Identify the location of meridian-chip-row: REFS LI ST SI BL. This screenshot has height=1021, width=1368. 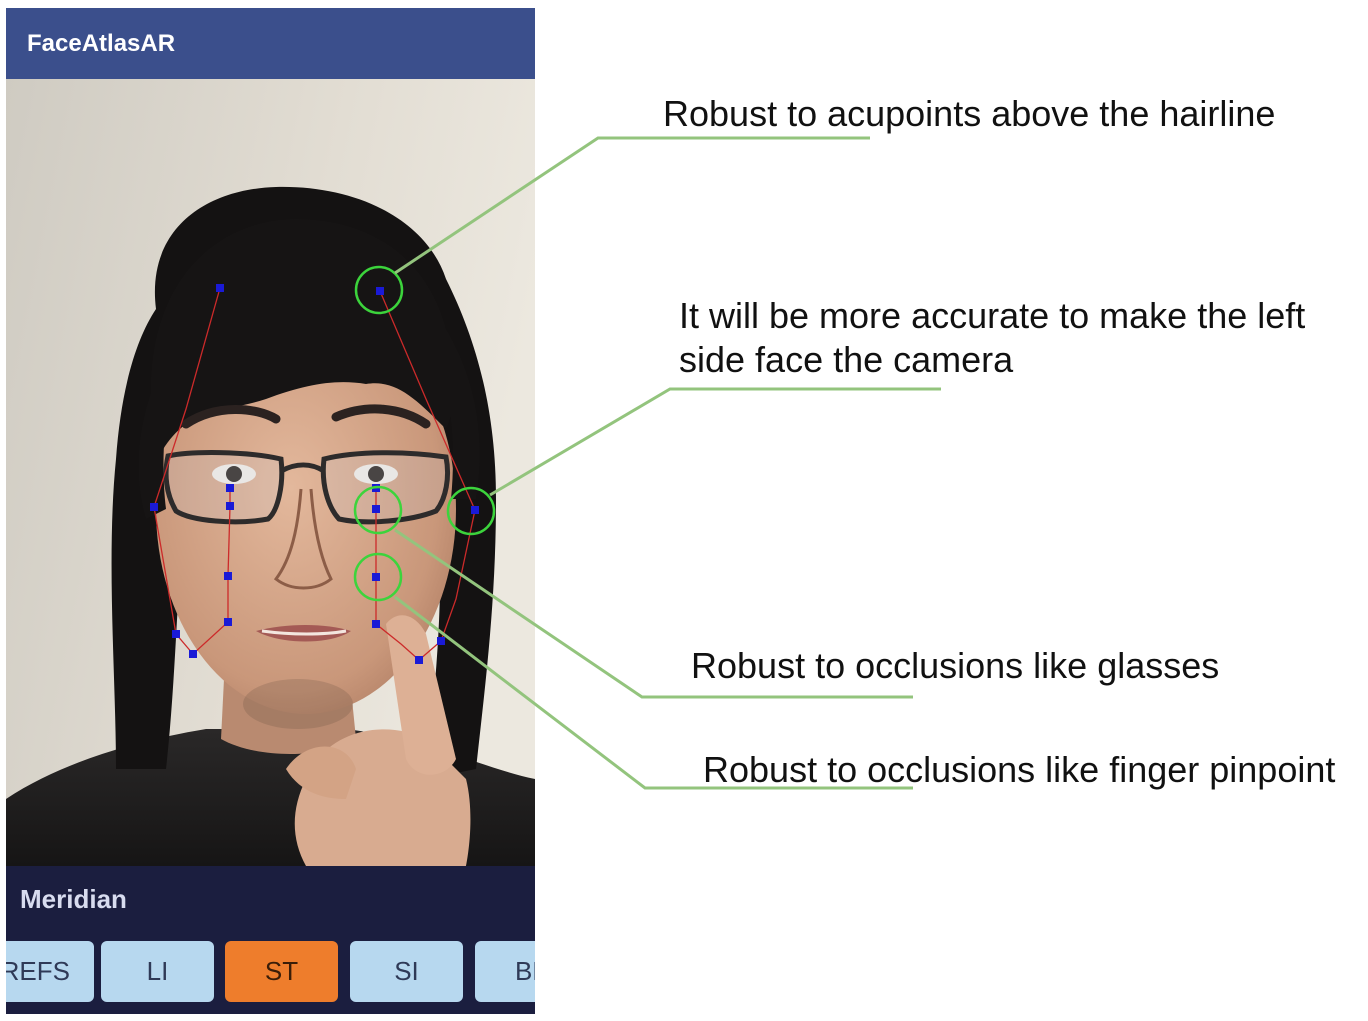
(270, 972).